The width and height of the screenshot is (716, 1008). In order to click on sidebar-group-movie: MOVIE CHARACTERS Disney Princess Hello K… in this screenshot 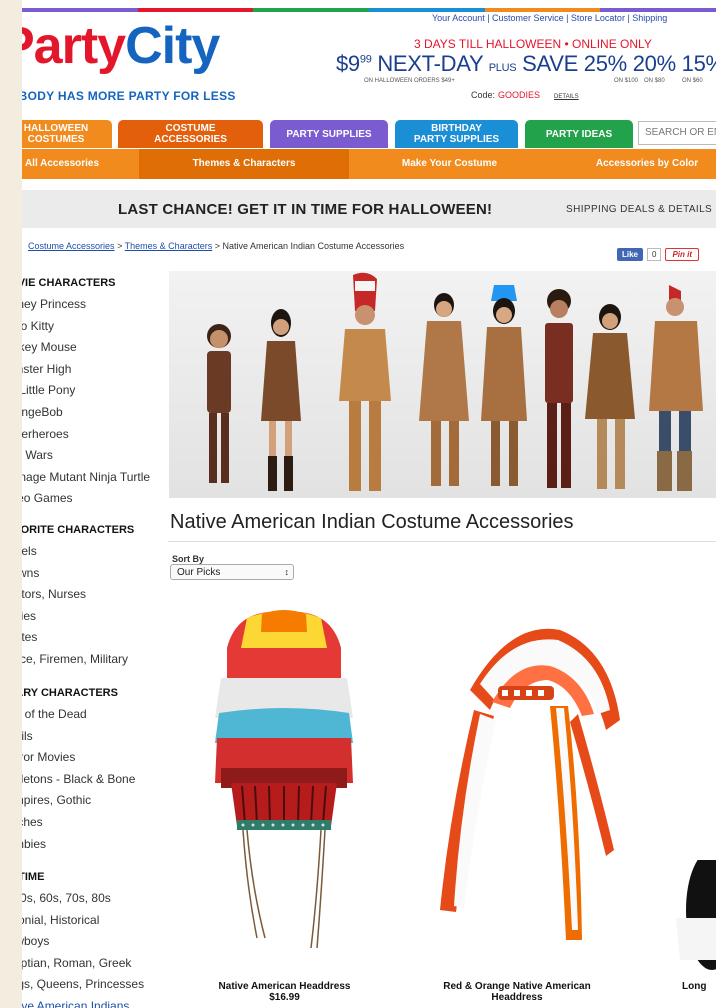, I will do `click(86, 391)`.